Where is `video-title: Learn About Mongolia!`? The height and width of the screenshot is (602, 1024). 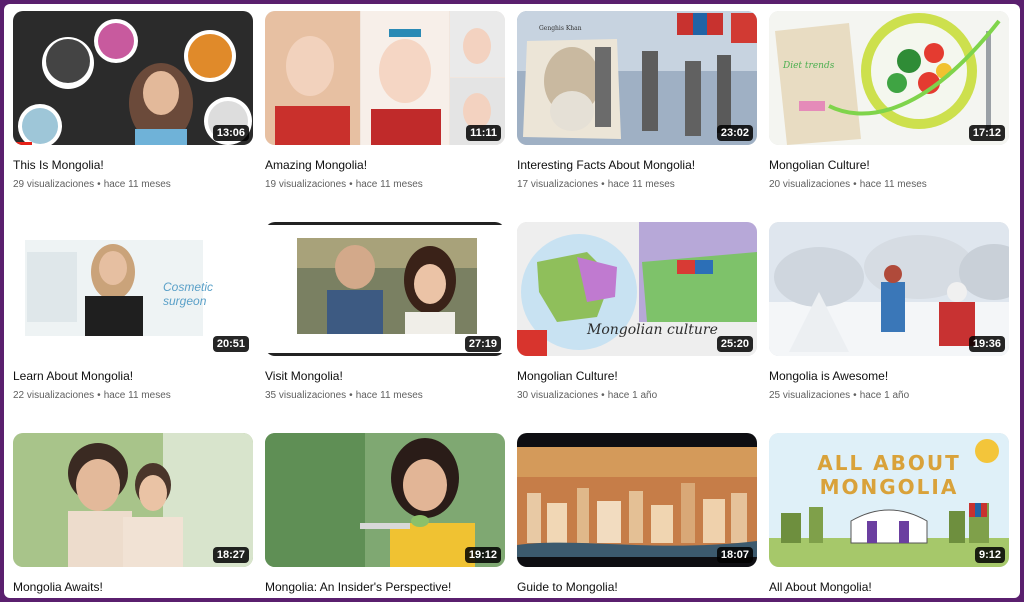
video-title: Learn About Mongolia! is located at coordinates (133, 376).